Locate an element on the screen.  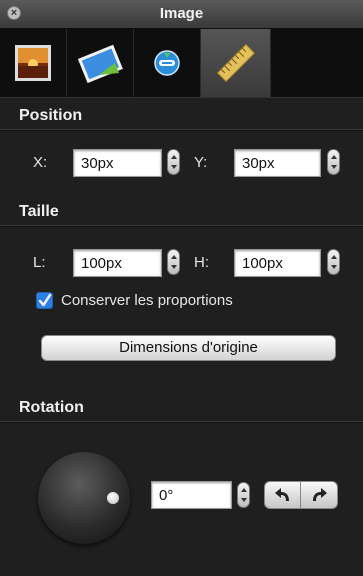
tab-ruler is located at coordinates (236, 63).